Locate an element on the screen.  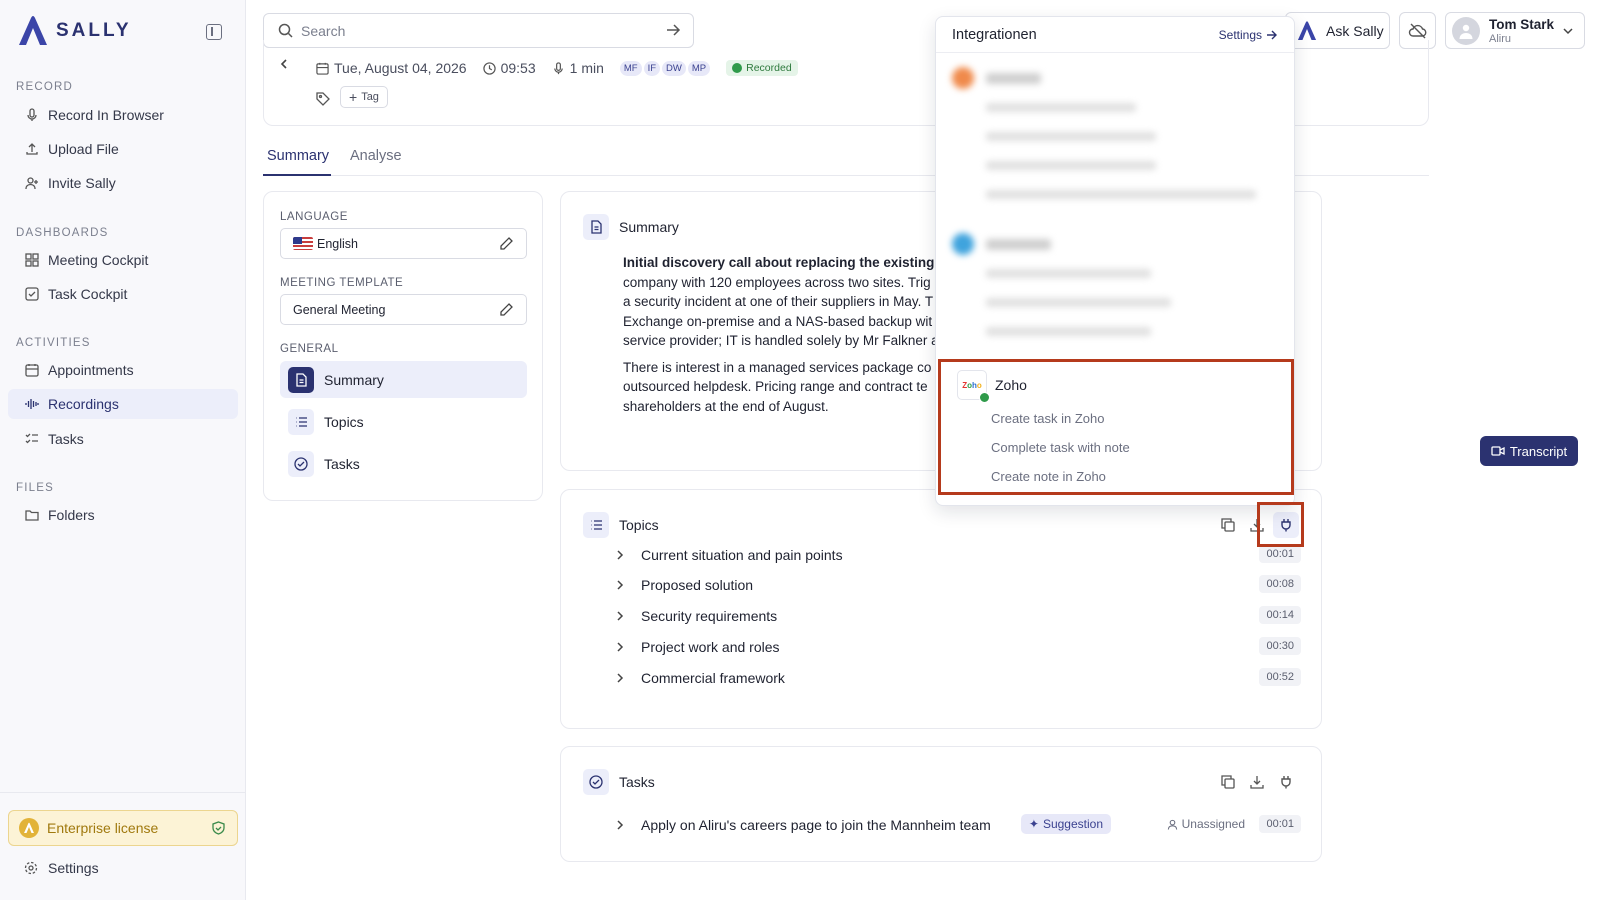
template-value: General Meeting is located at coordinates (339, 309).